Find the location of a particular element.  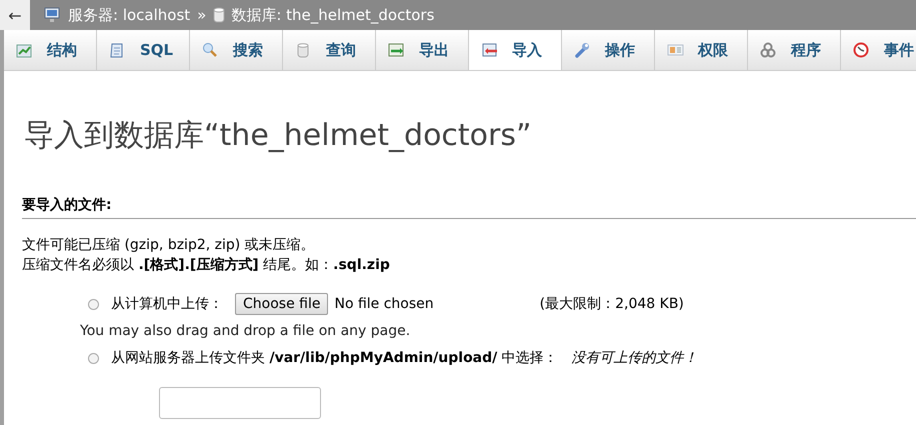

no-files-note: 没有可上传的文件！ is located at coordinates (635, 358).